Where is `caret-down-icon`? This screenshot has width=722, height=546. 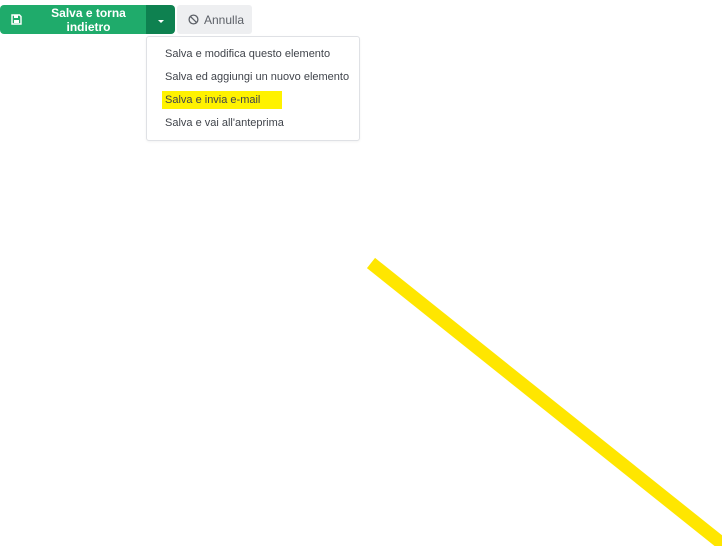 caret-down-icon is located at coordinates (161, 19).